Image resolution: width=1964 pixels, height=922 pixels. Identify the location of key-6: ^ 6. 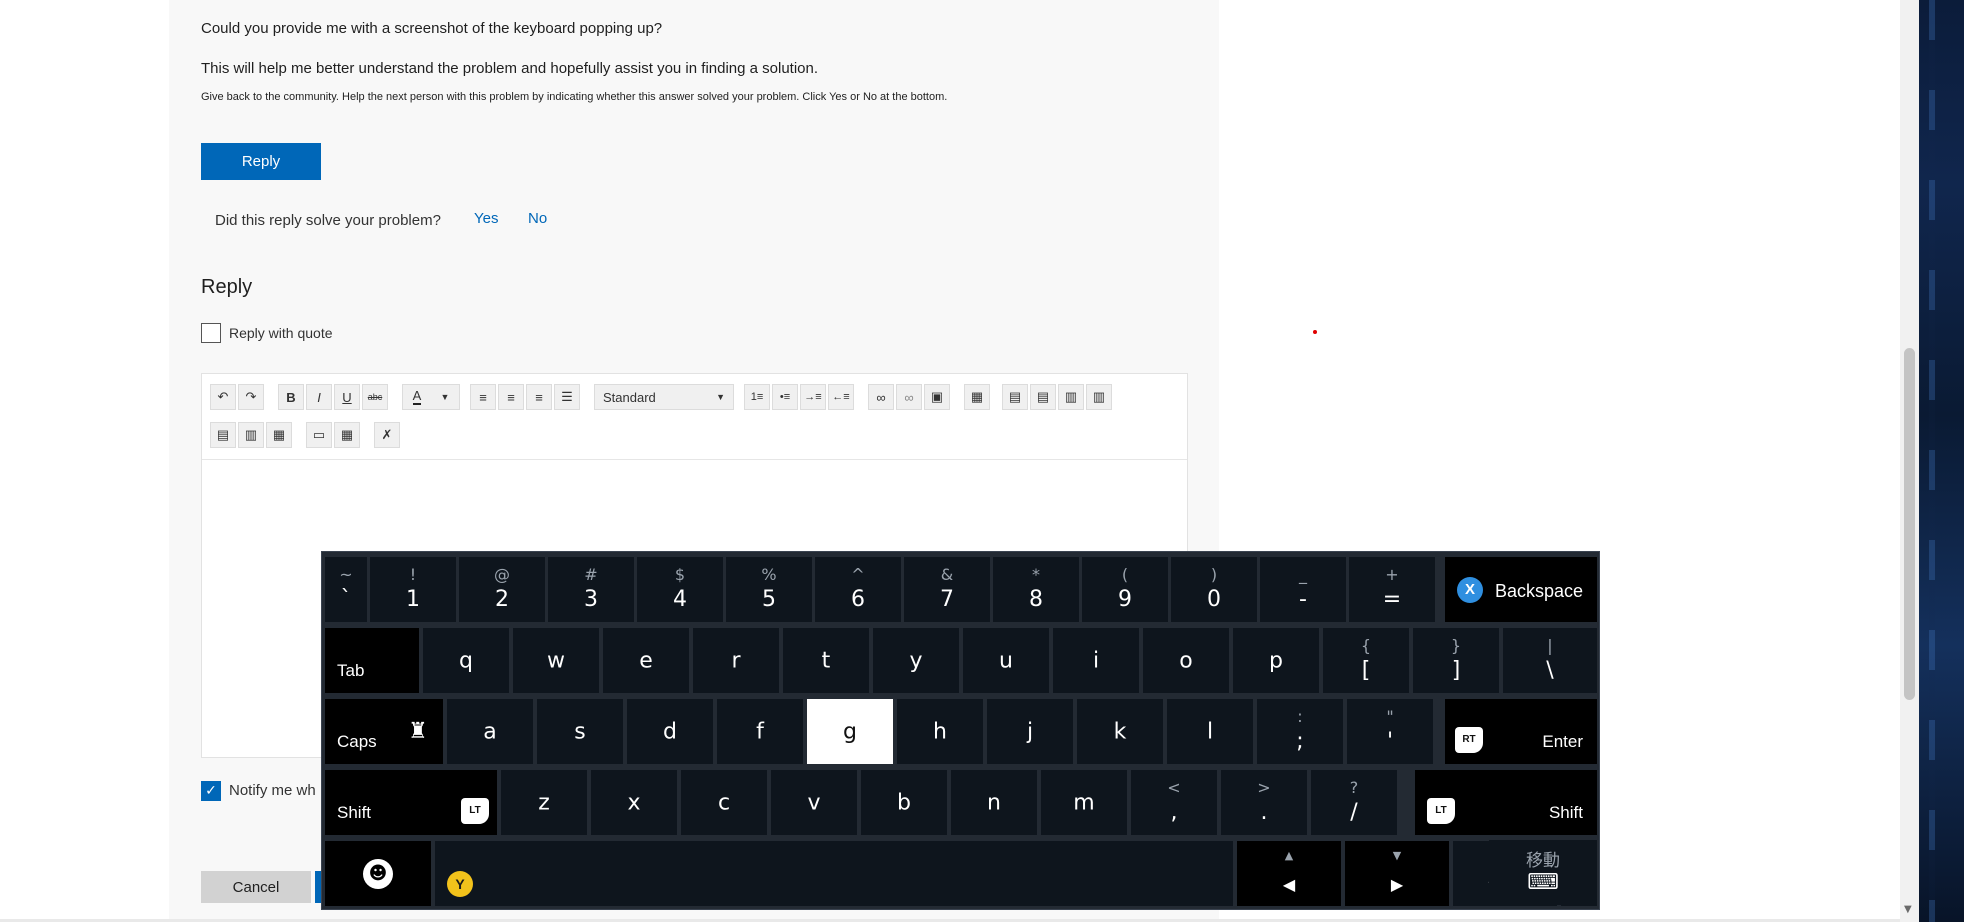
(858, 589).